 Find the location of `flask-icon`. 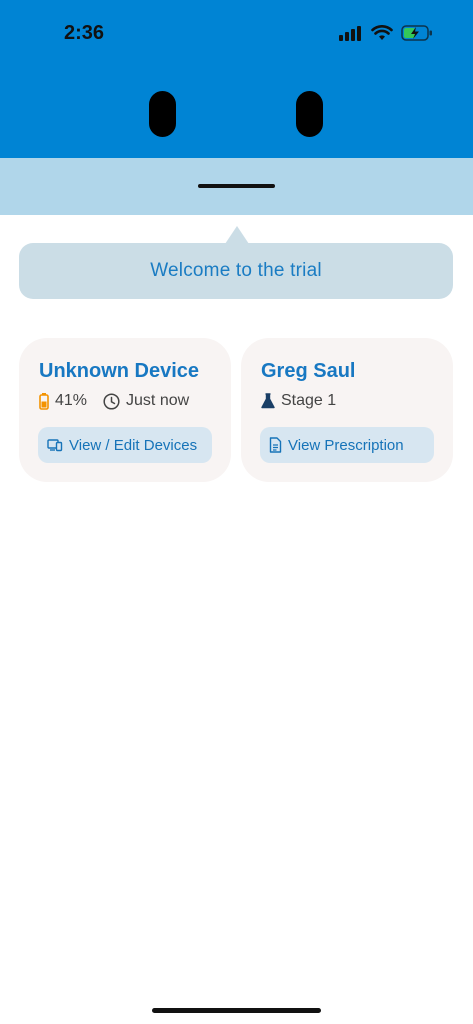

flask-icon is located at coordinates (268, 401).